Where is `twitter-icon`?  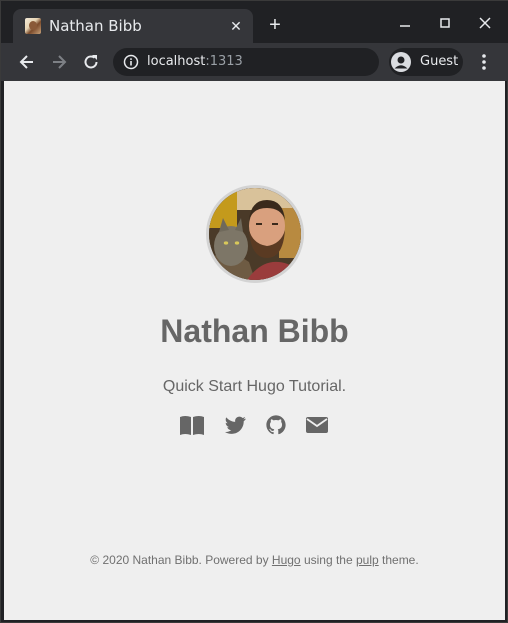 twitter-icon is located at coordinates (235, 425).